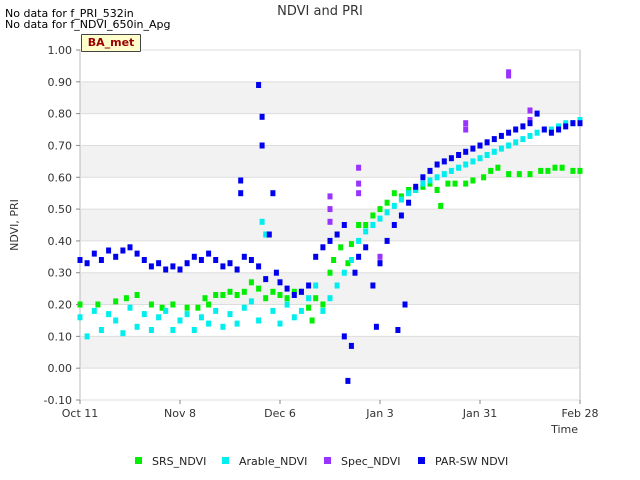  I want to click on y-axis-label: NDVI, PRI, so click(14, 225).